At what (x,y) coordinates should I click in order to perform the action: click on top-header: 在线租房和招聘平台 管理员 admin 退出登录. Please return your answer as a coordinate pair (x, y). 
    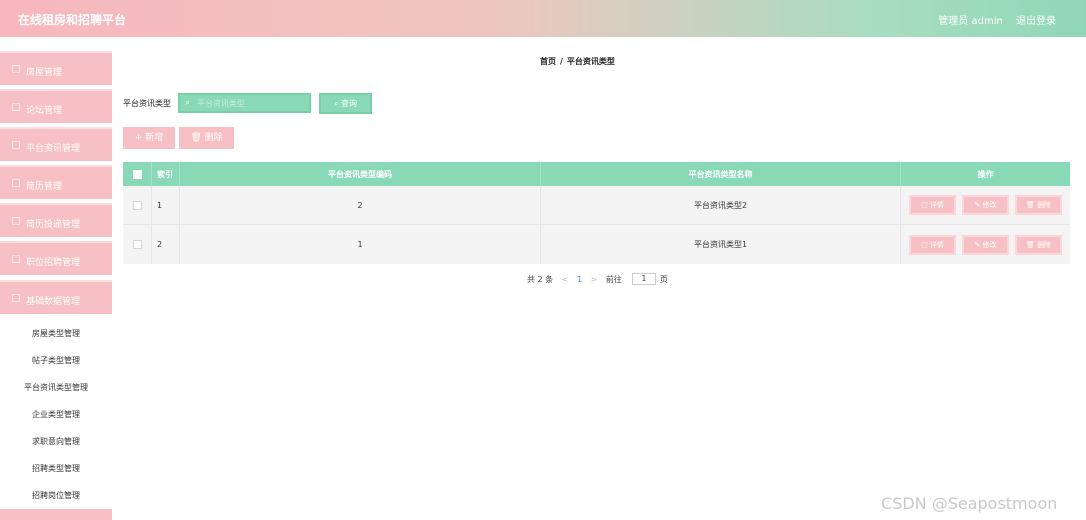
    Looking at the image, I should click on (543, 18).